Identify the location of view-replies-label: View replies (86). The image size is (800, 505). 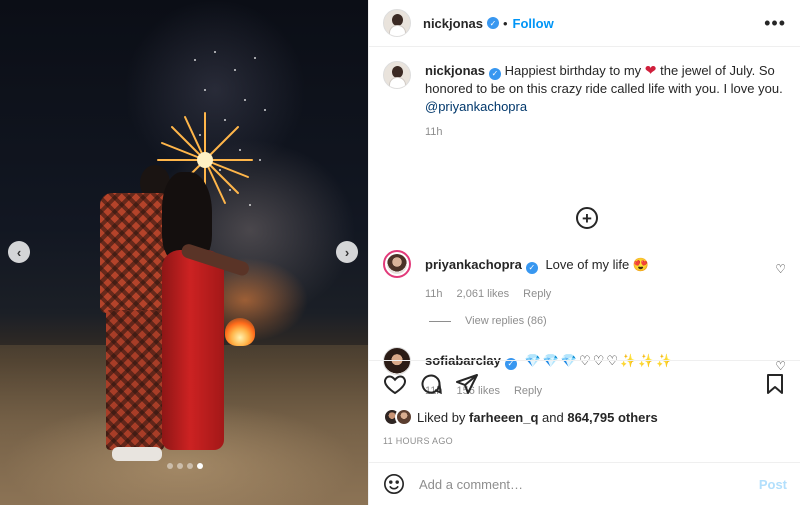
(506, 321).